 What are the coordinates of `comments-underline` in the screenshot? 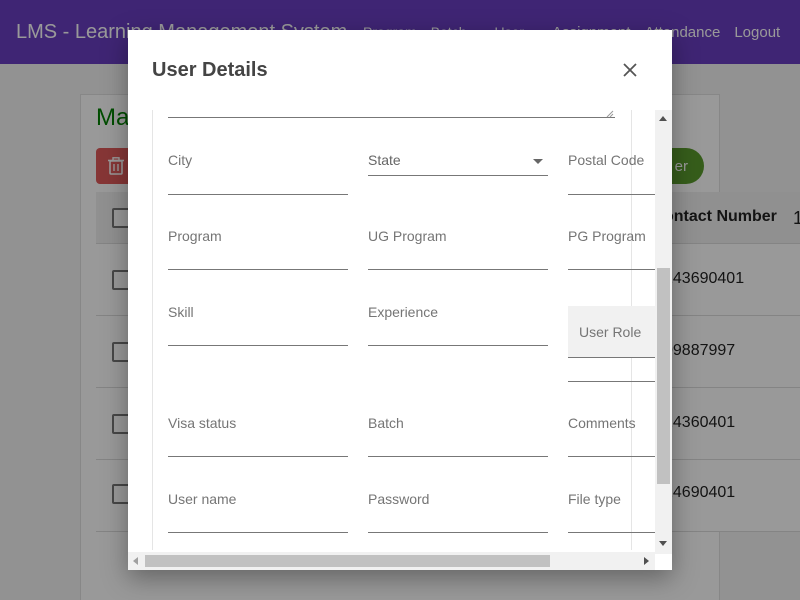 It's located at (611, 456).